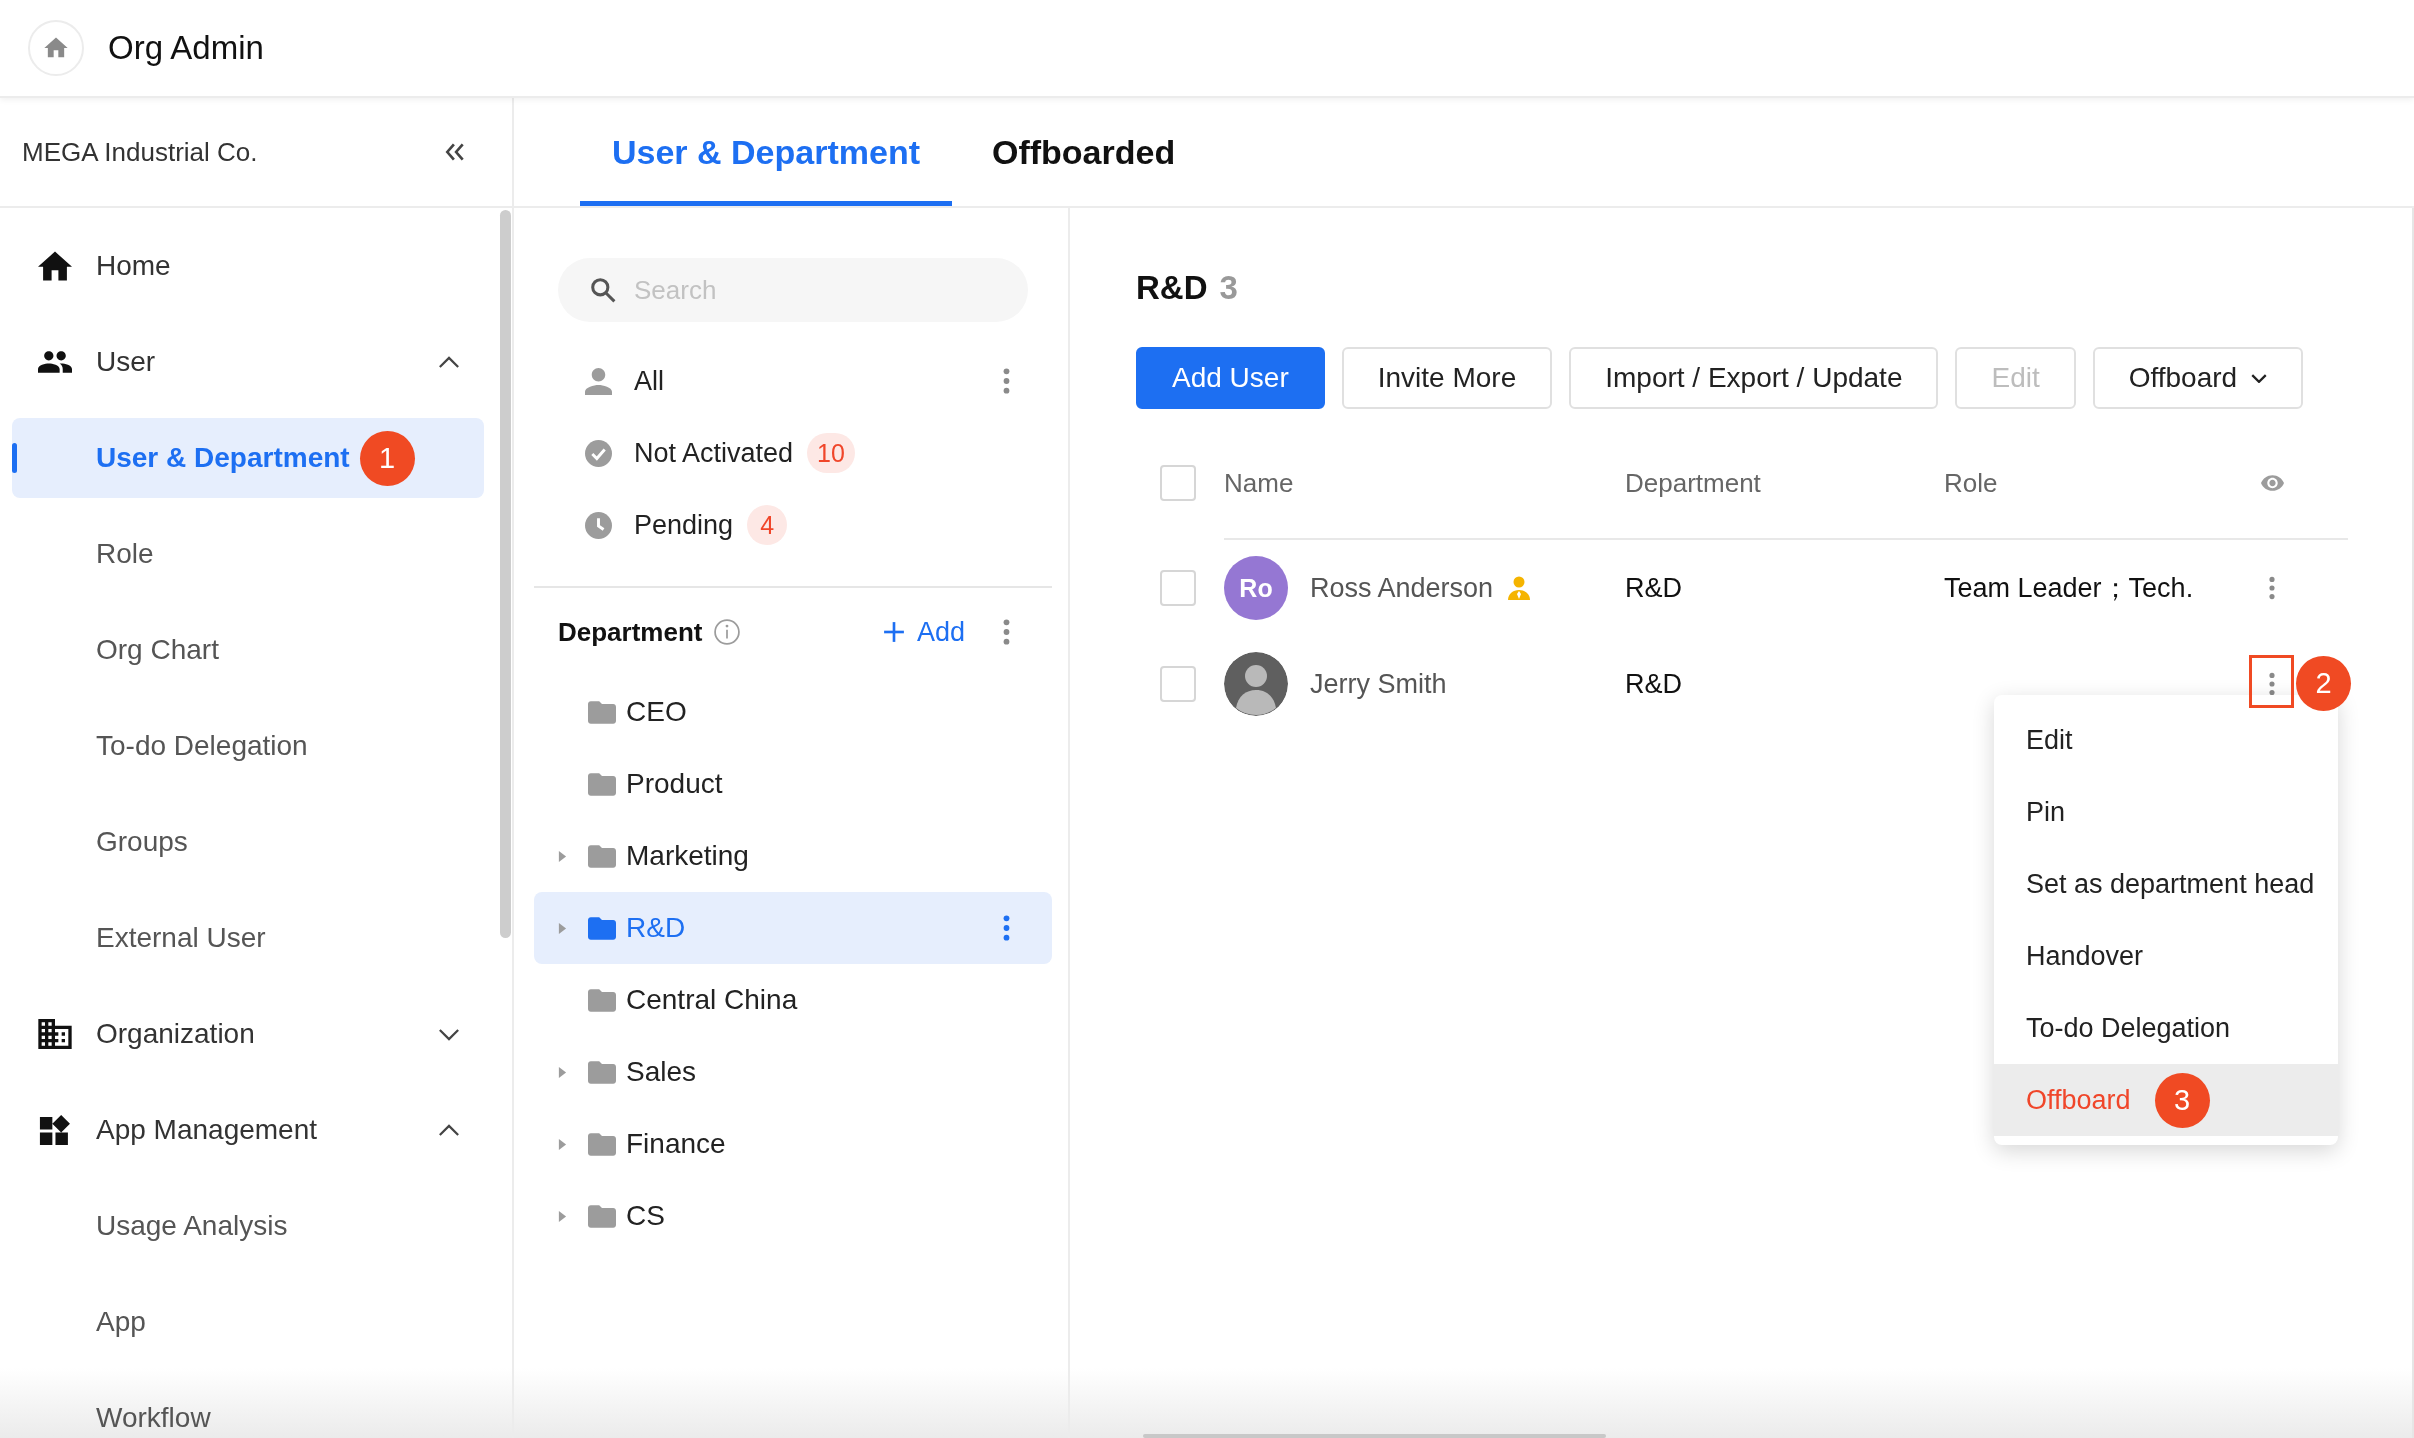 This screenshot has width=2414, height=1438. What do you see at coordinates (1259, 483) in the screenshot?
I see `column-header: Name` at bounding box center [1259, 483].